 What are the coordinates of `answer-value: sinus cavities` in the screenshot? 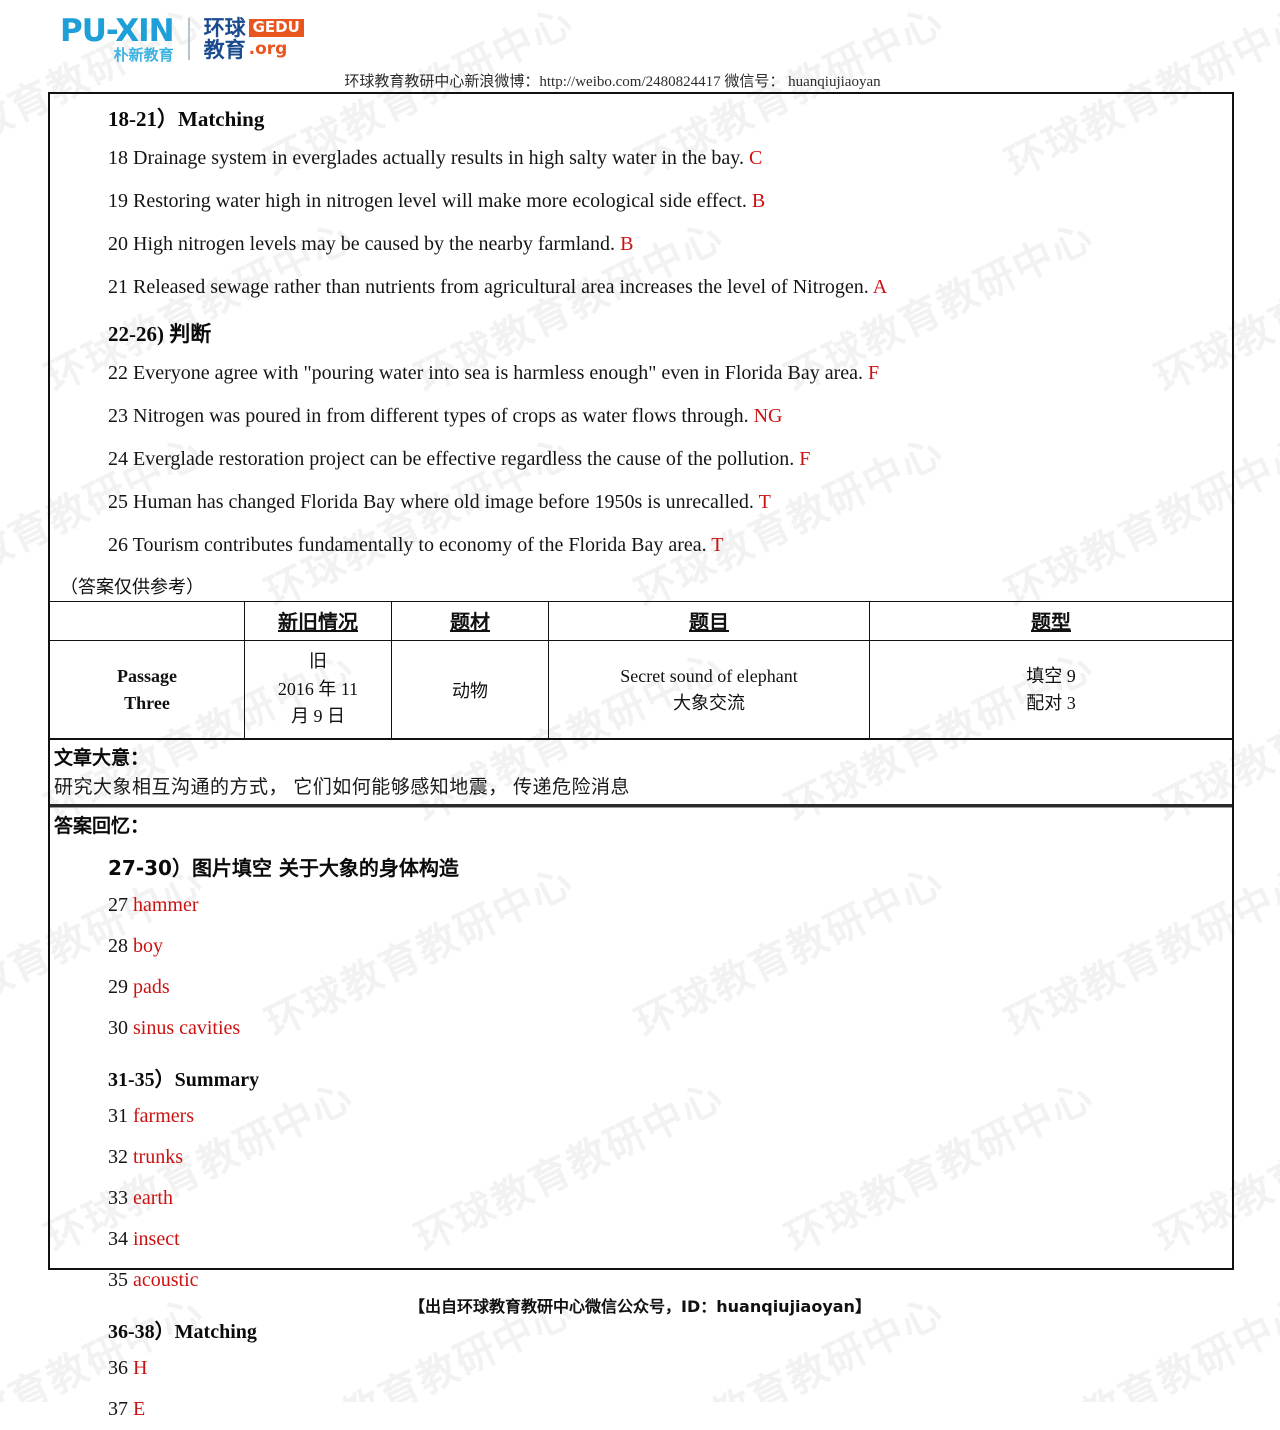 It's located at (187, 1028).